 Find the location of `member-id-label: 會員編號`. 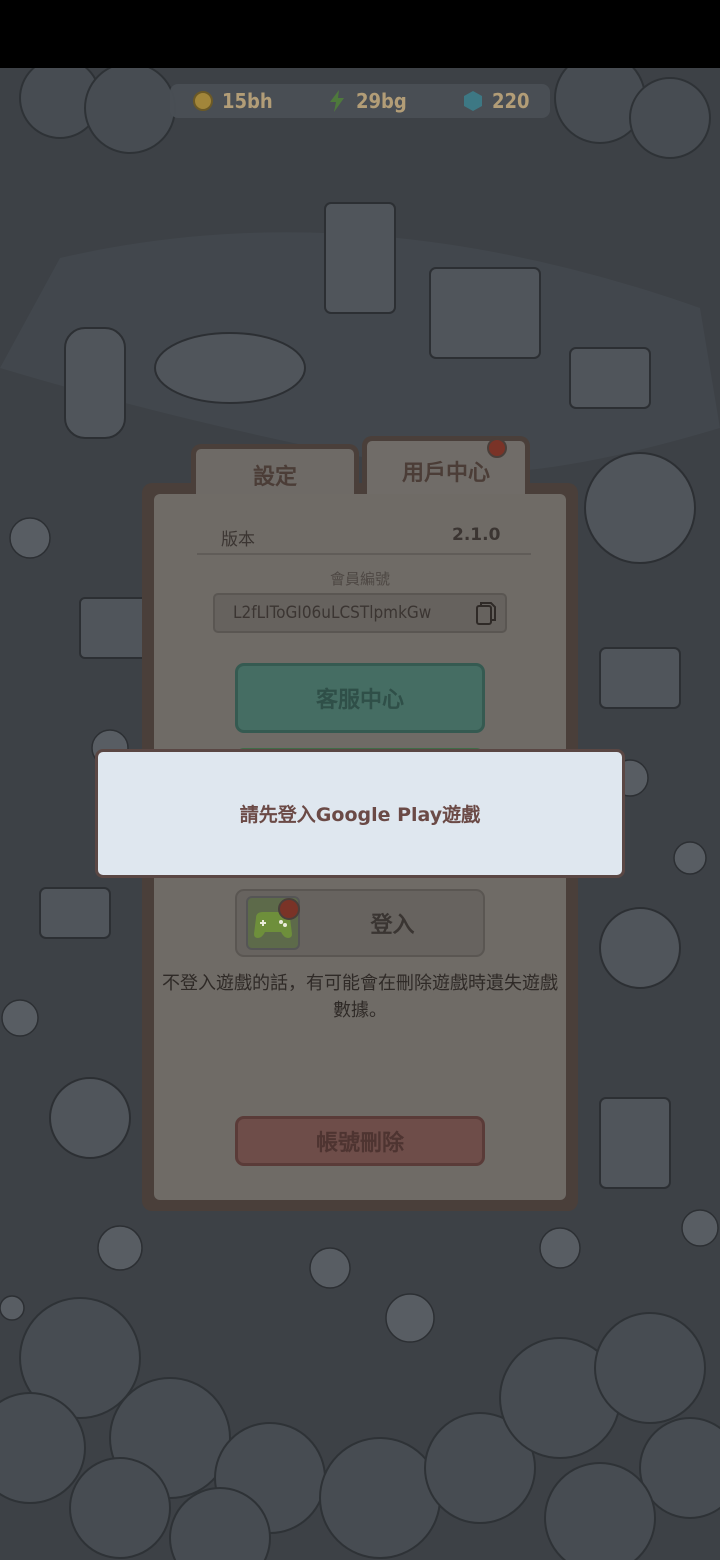

member-id-label: 會員編號 is located at coordinates (359, 579).